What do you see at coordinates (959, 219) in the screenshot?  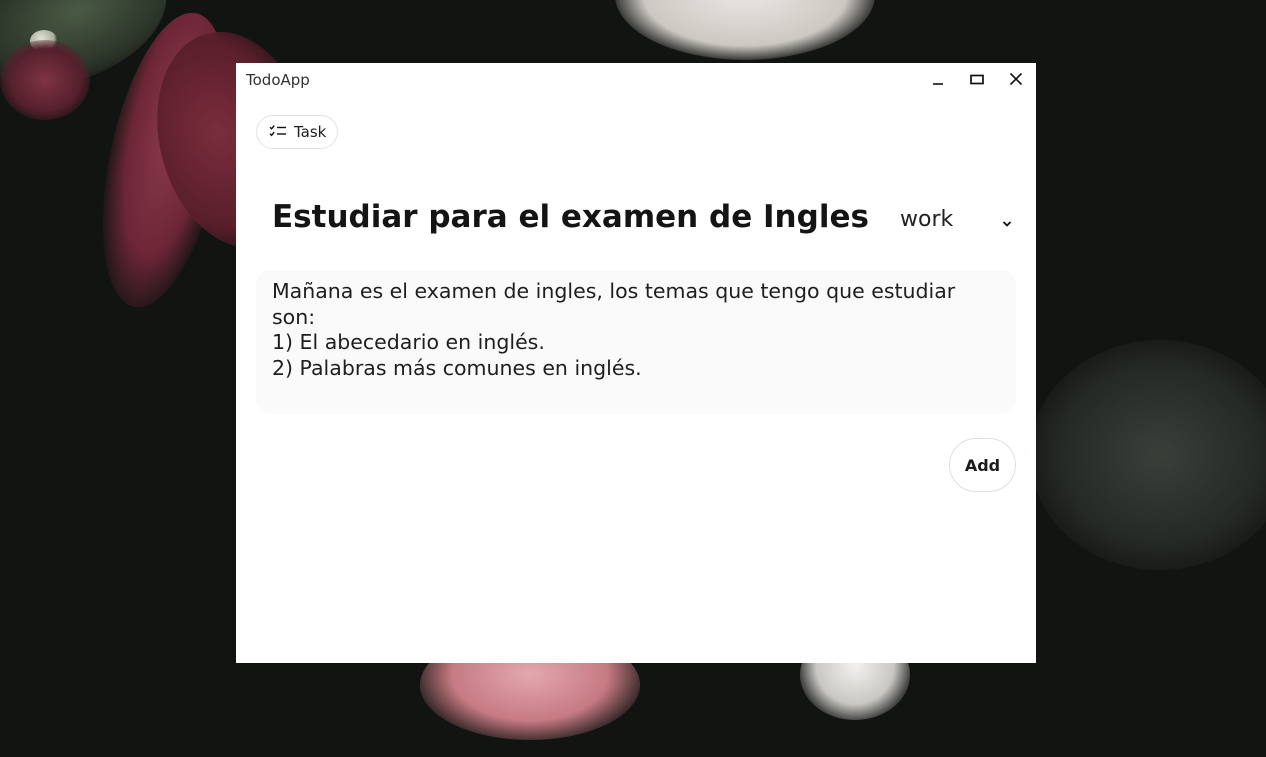 I see `category-dropdown: work` at bounding box center [959, 219].